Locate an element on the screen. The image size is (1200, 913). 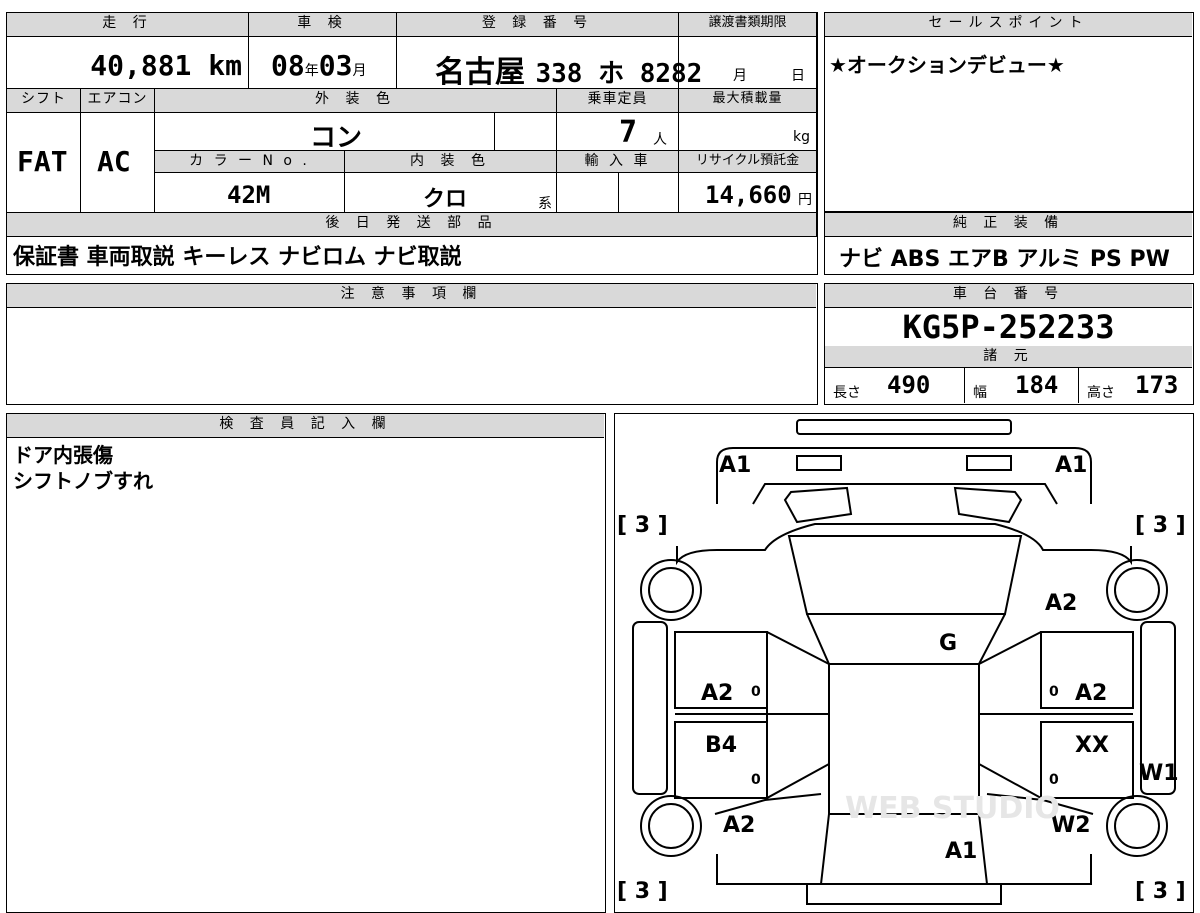
zero-mark-1: 0 is located at coordinates (756, 692).